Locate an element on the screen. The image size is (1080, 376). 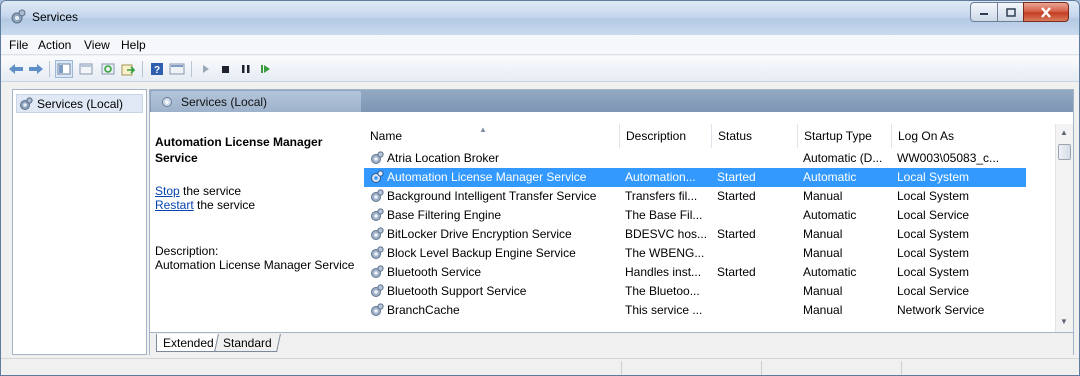
column-header-log-on-as: Log On As is located at coordinates (973, 136).